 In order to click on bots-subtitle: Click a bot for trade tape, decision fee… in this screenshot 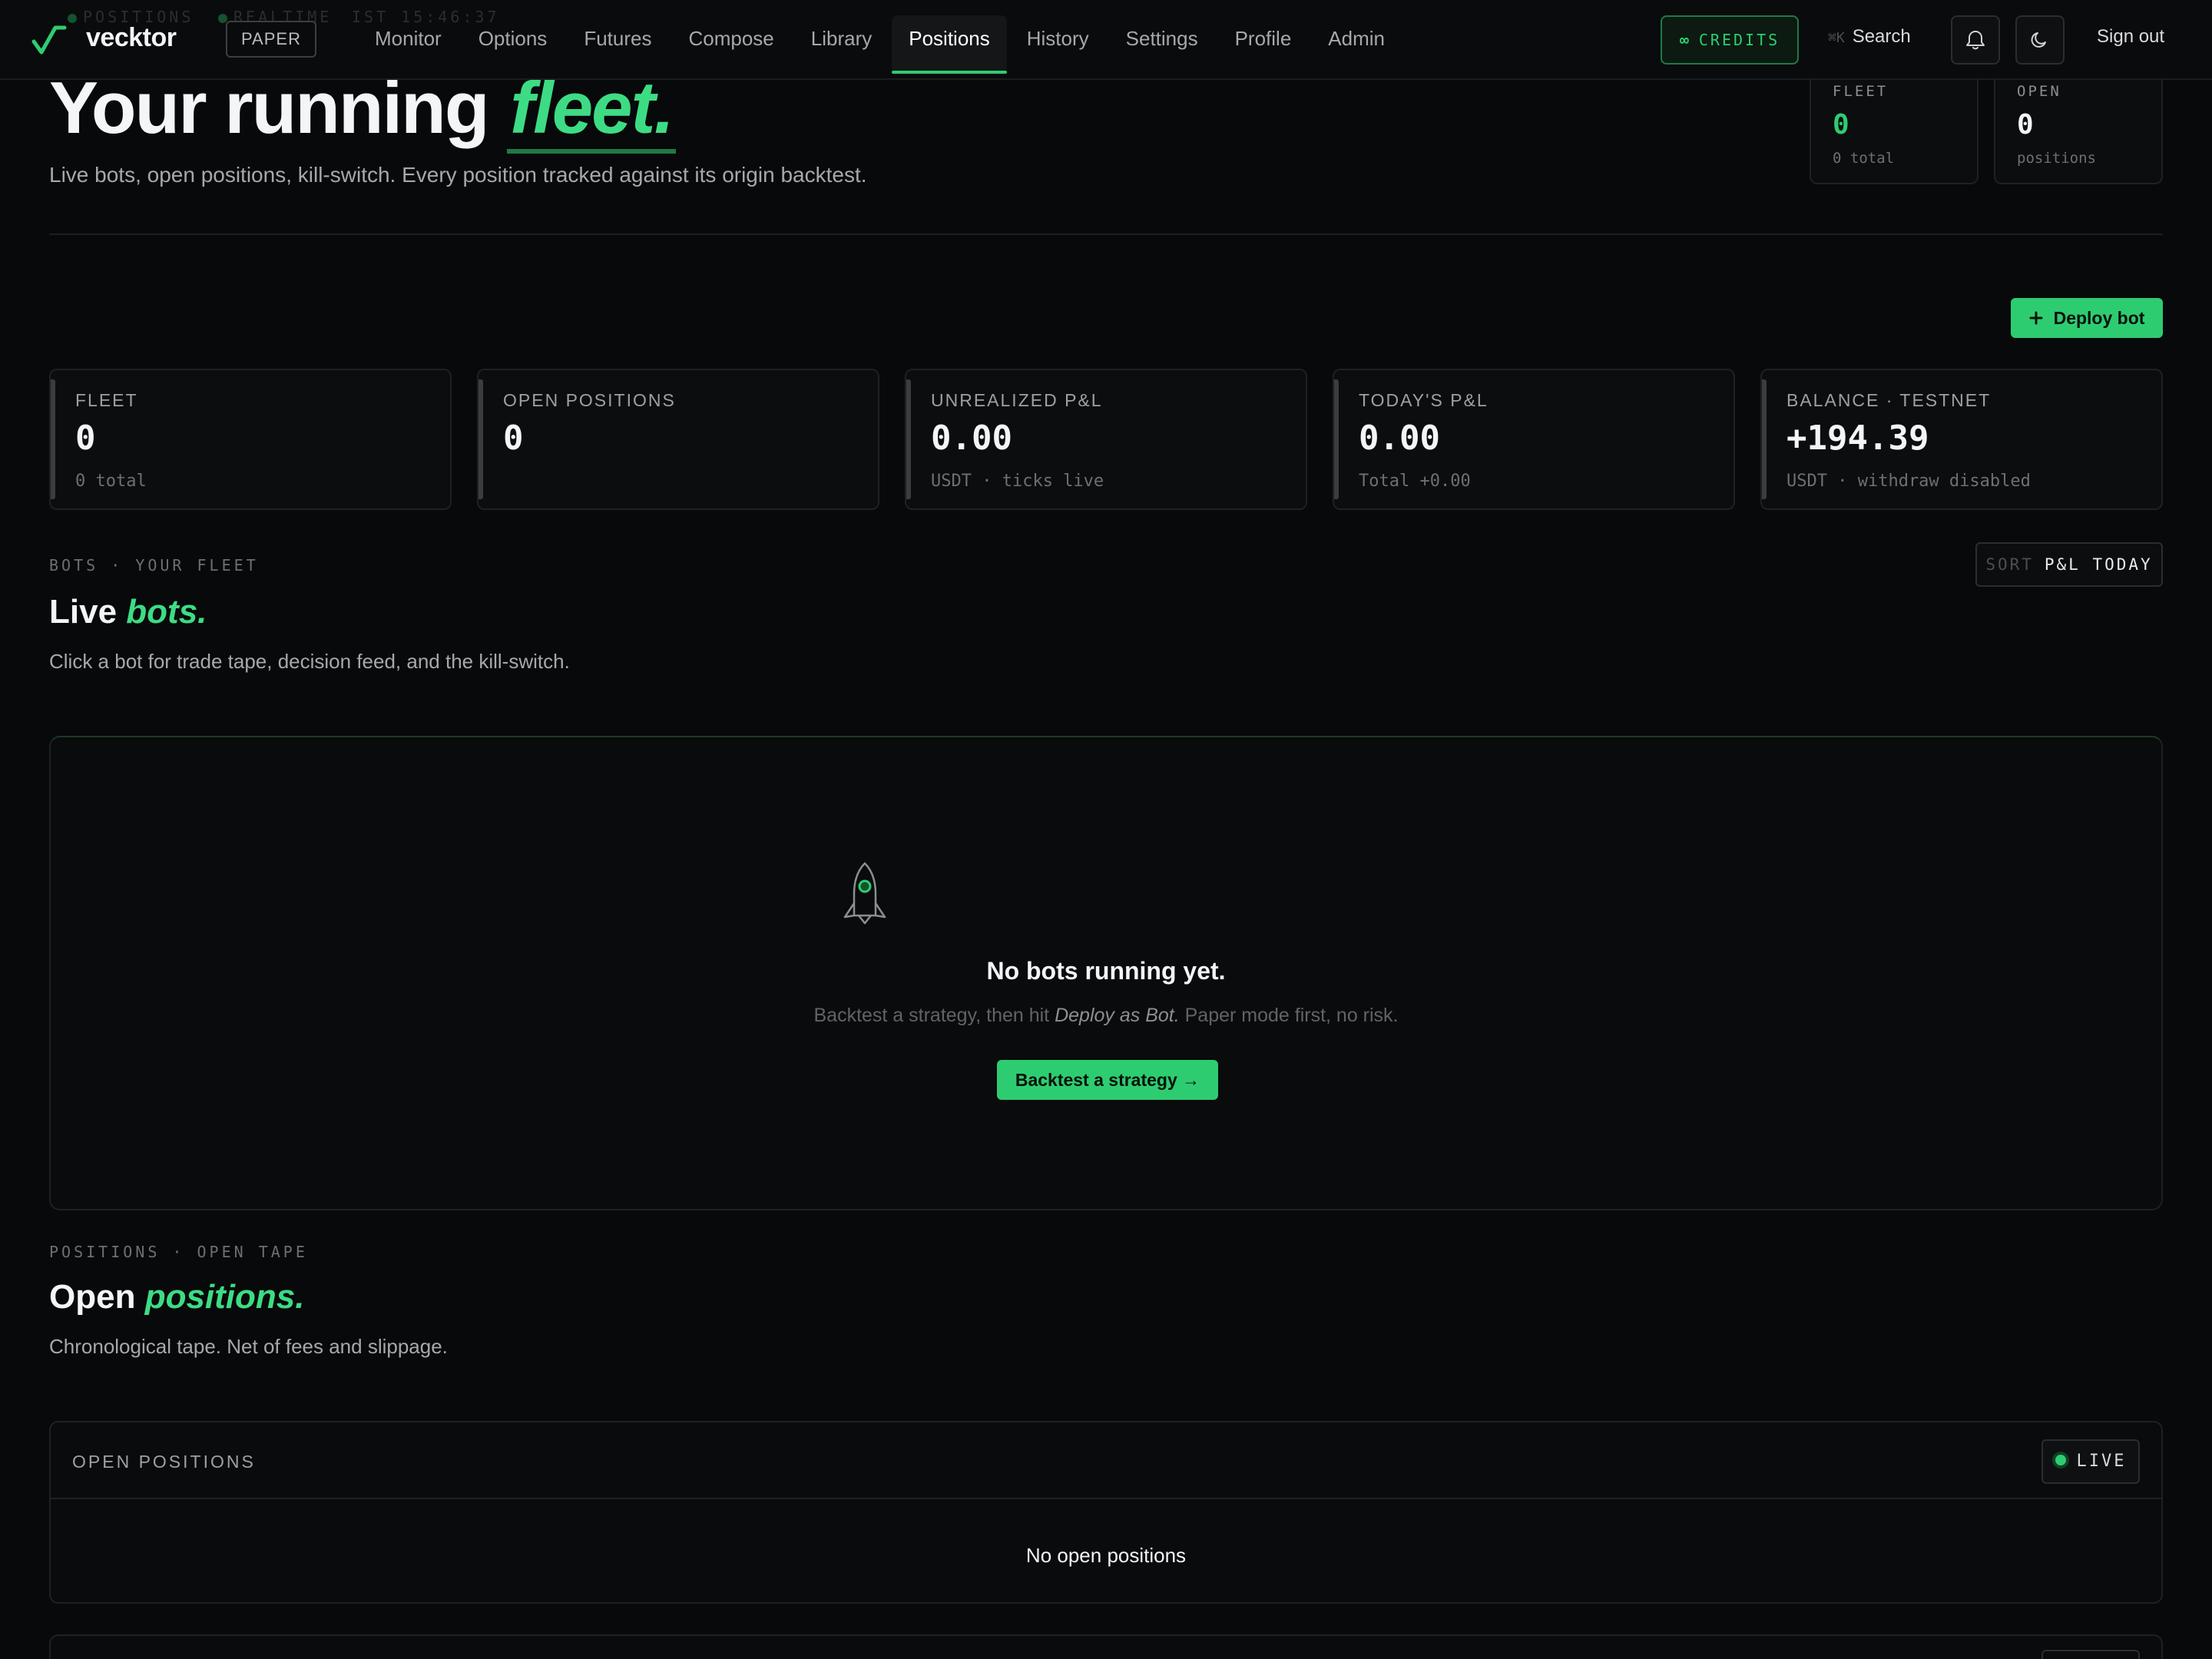, I will do `click(309, 661)`.